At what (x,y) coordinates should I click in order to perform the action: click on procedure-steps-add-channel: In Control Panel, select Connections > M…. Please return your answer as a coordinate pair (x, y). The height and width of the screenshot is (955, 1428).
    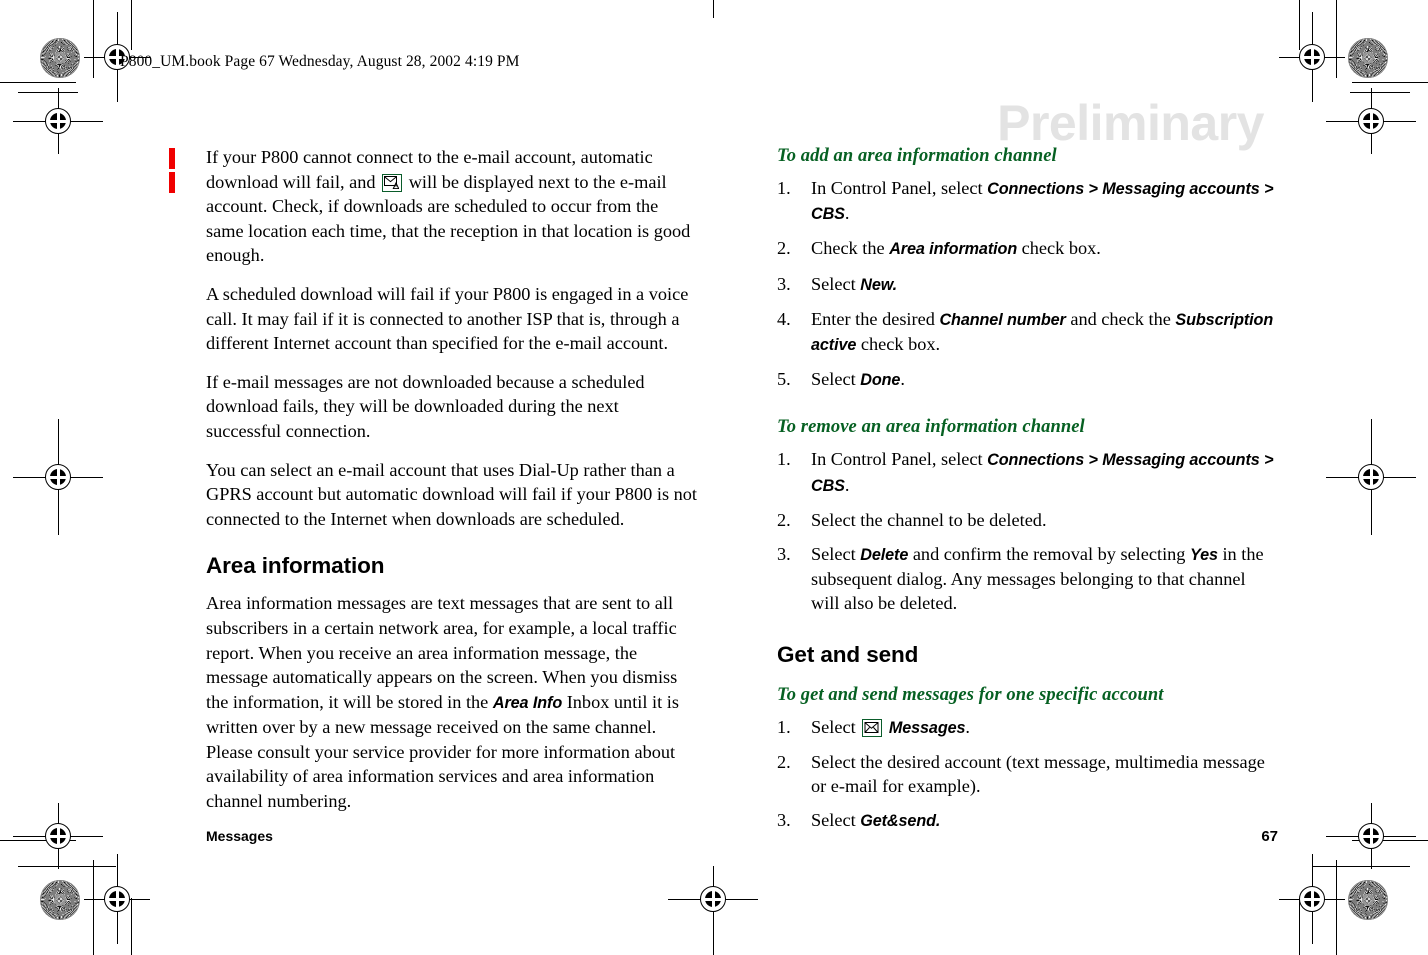
    Looking at the image, I should click on (1027, 284).